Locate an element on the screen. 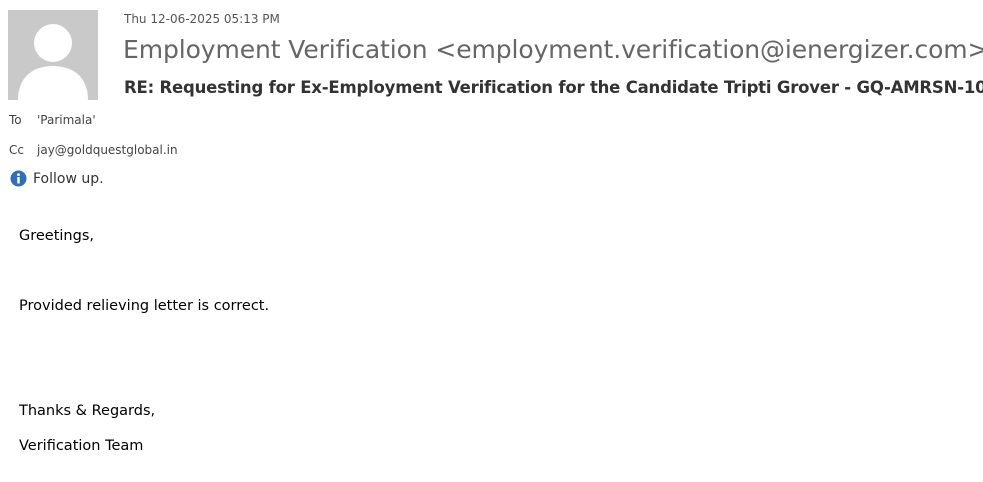 This screenshot has width=983, height=482. followup-flag: Follow up. is located at coordinates (57, 178).